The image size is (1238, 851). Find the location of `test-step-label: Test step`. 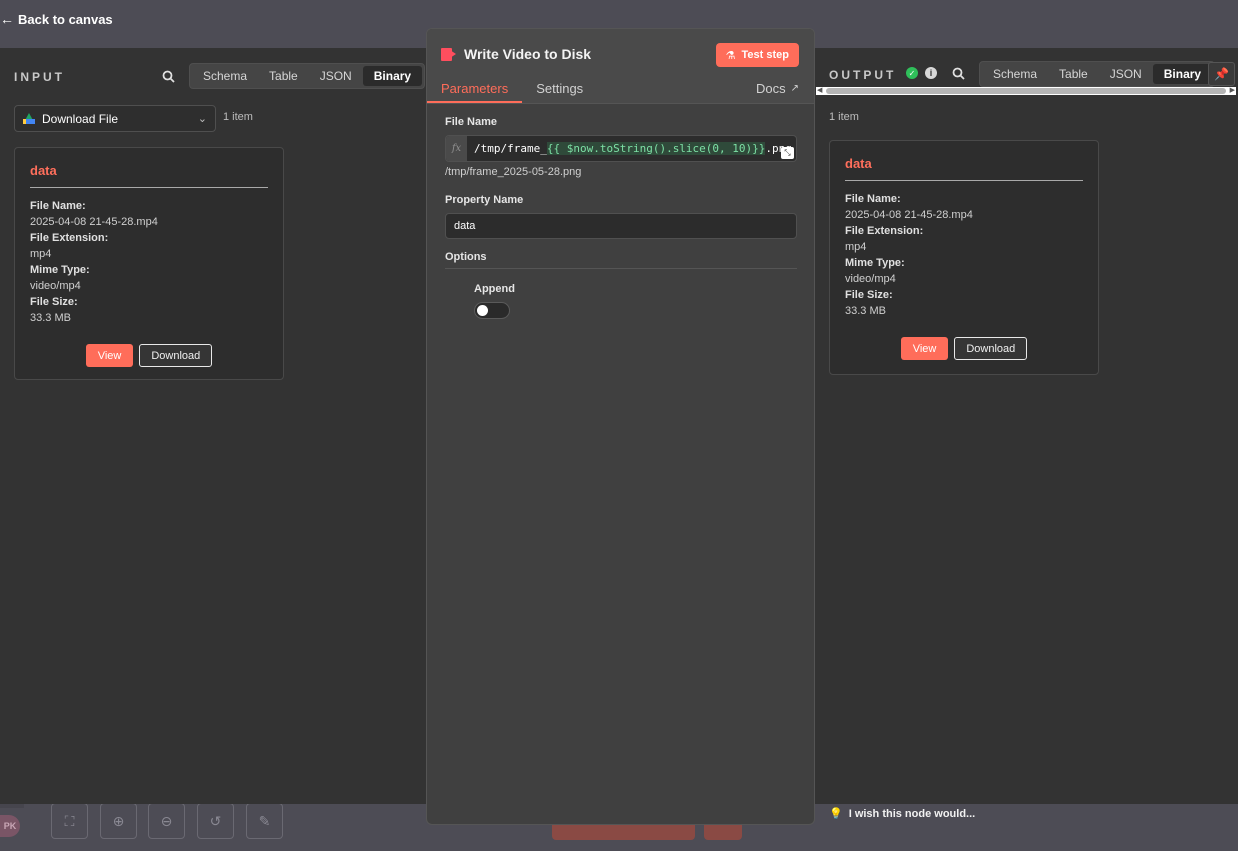

test-step-label: Test step is located at coordinates (765, 55).